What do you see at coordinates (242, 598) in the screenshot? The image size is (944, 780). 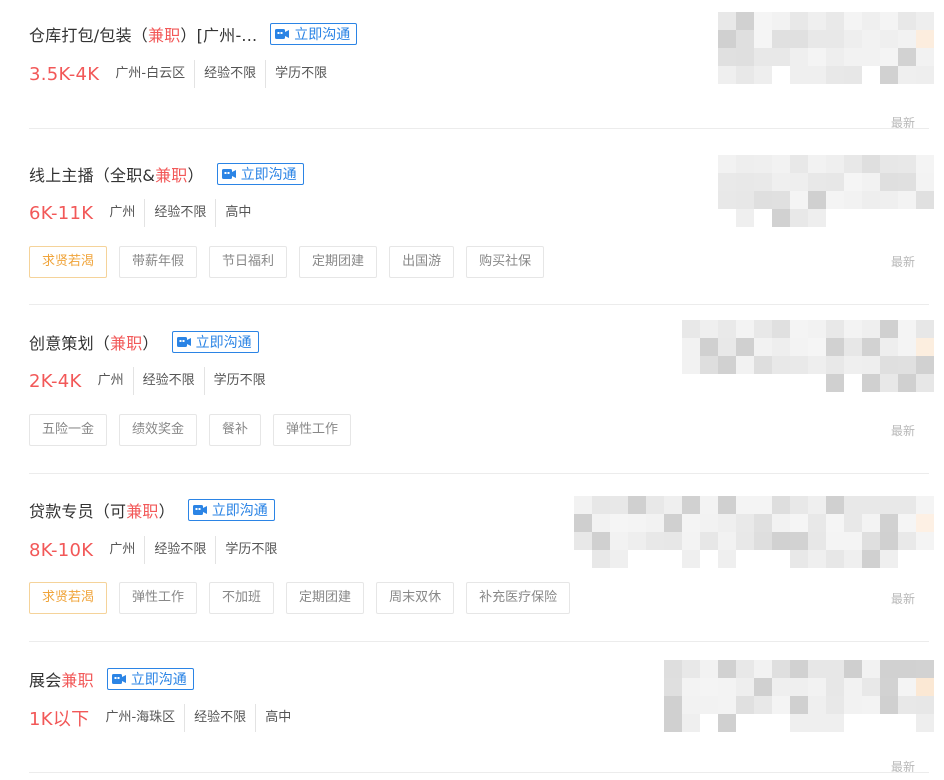 I see `benefit-tag: 不加班` at bounding box center [242, 598].